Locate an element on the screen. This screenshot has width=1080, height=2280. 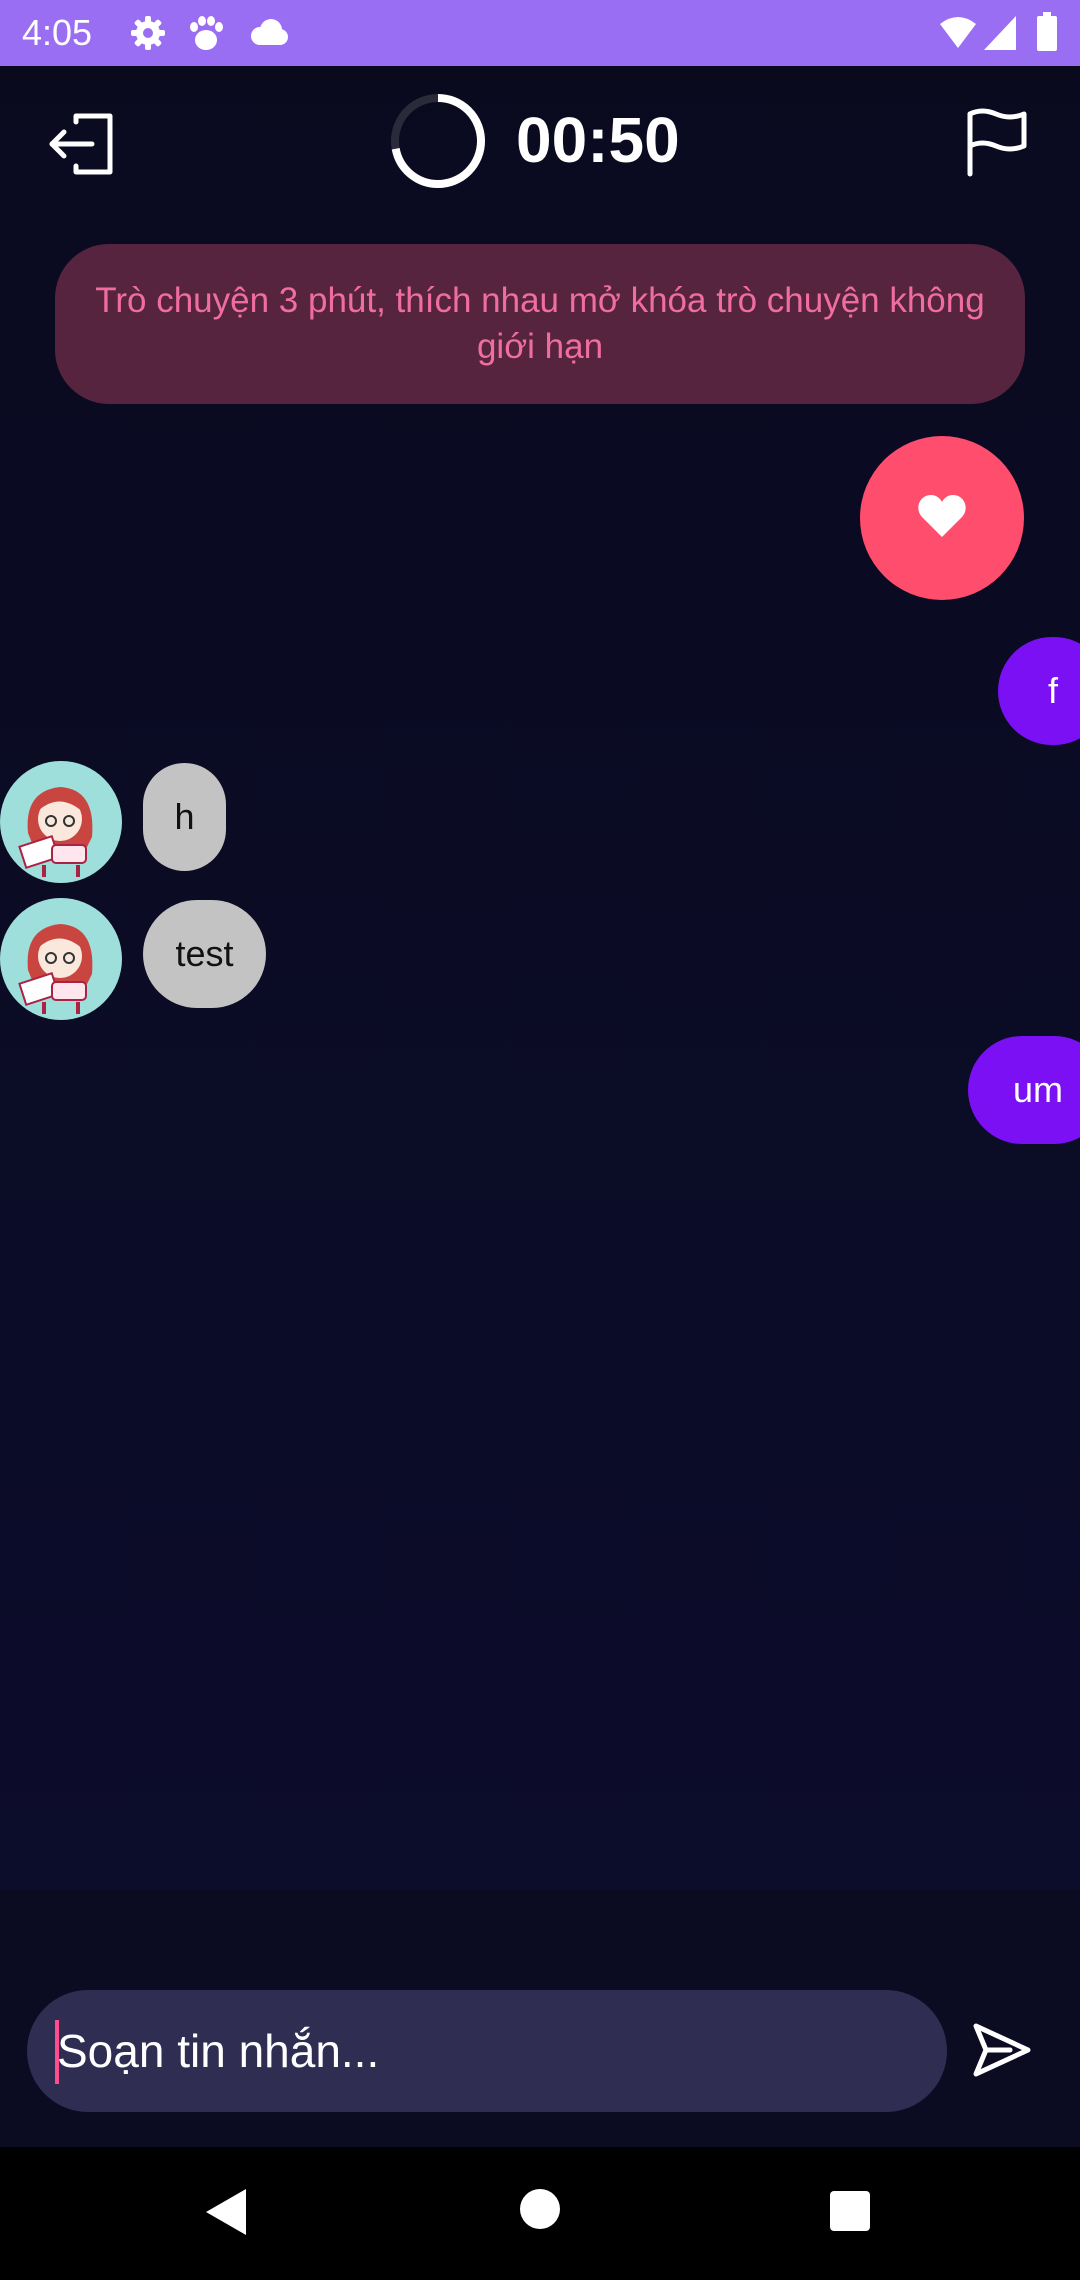
report-button is located at coordinates (997, 144).